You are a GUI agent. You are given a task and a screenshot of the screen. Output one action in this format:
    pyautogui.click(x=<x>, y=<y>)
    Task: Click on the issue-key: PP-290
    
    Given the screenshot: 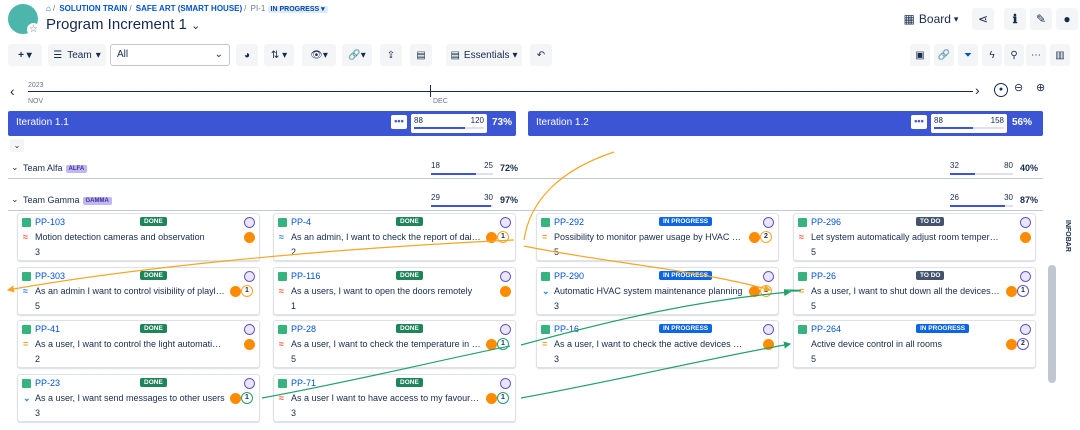 What is the action you would take?
    pyautogui.click(x=569, y=276)
    